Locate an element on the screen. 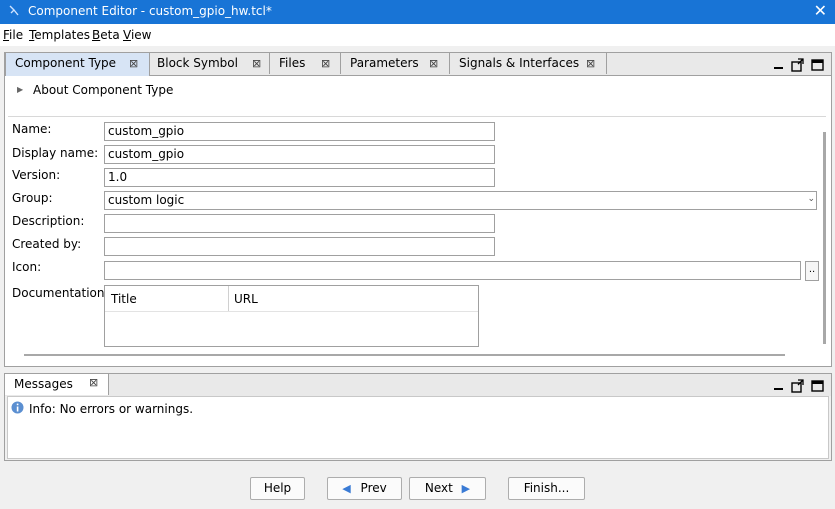 The width and height of the screenshot is (835, 509). group-label: Group: is located at coordinates (32, 198).